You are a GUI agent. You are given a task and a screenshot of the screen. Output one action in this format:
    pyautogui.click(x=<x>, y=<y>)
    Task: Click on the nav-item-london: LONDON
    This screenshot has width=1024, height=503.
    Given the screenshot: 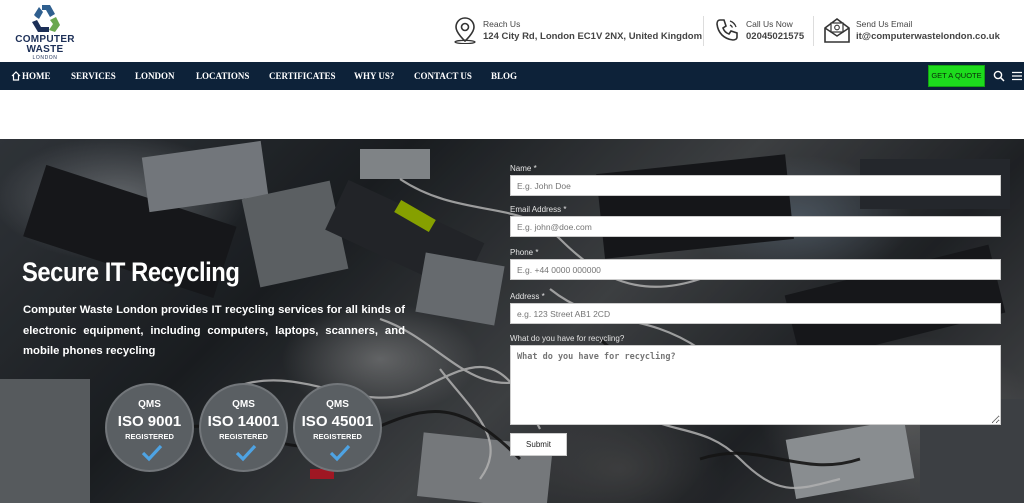 What is the action you would take?
    pyautogui.click(x=155, y=76)
    